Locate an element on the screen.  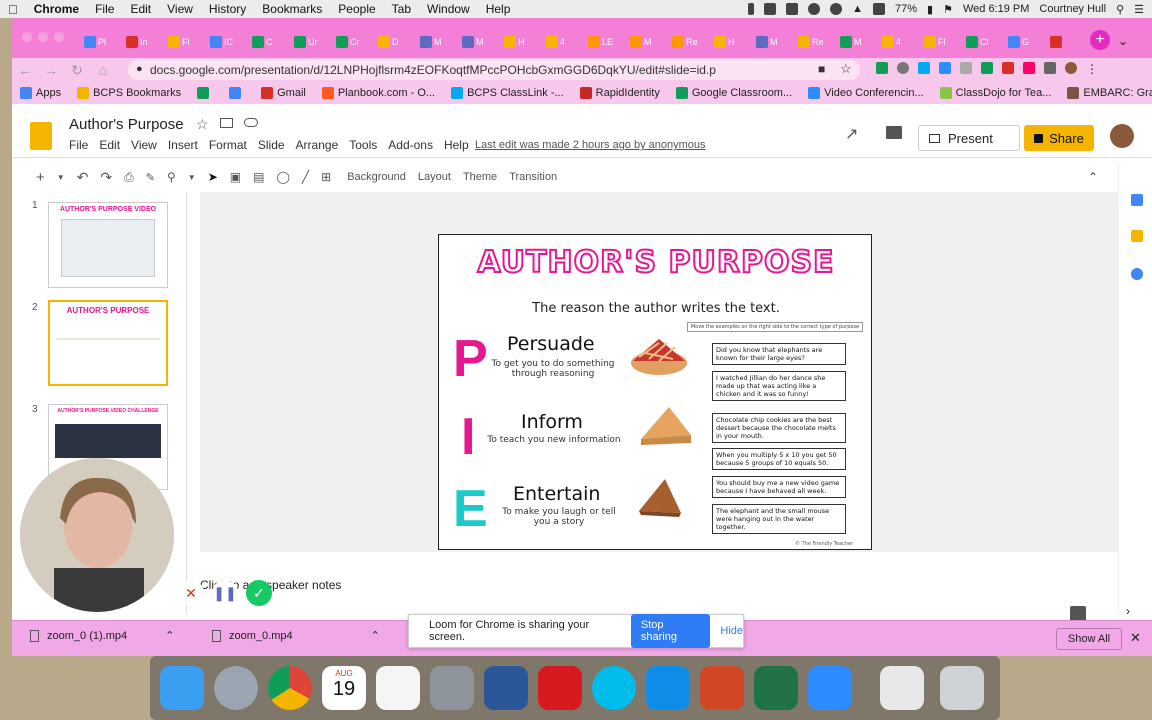
battery-icon: ▮ is located at coordinates (930, 9).